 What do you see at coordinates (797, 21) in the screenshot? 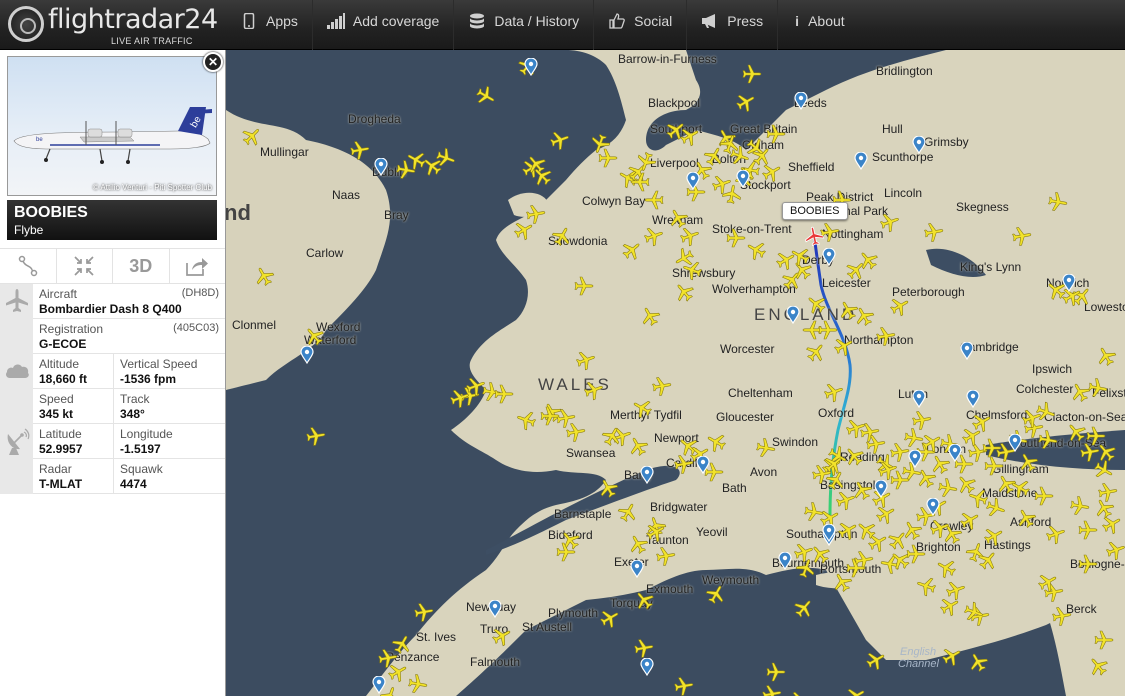
I see `info-icon: i` at bounding box center [797, 21].